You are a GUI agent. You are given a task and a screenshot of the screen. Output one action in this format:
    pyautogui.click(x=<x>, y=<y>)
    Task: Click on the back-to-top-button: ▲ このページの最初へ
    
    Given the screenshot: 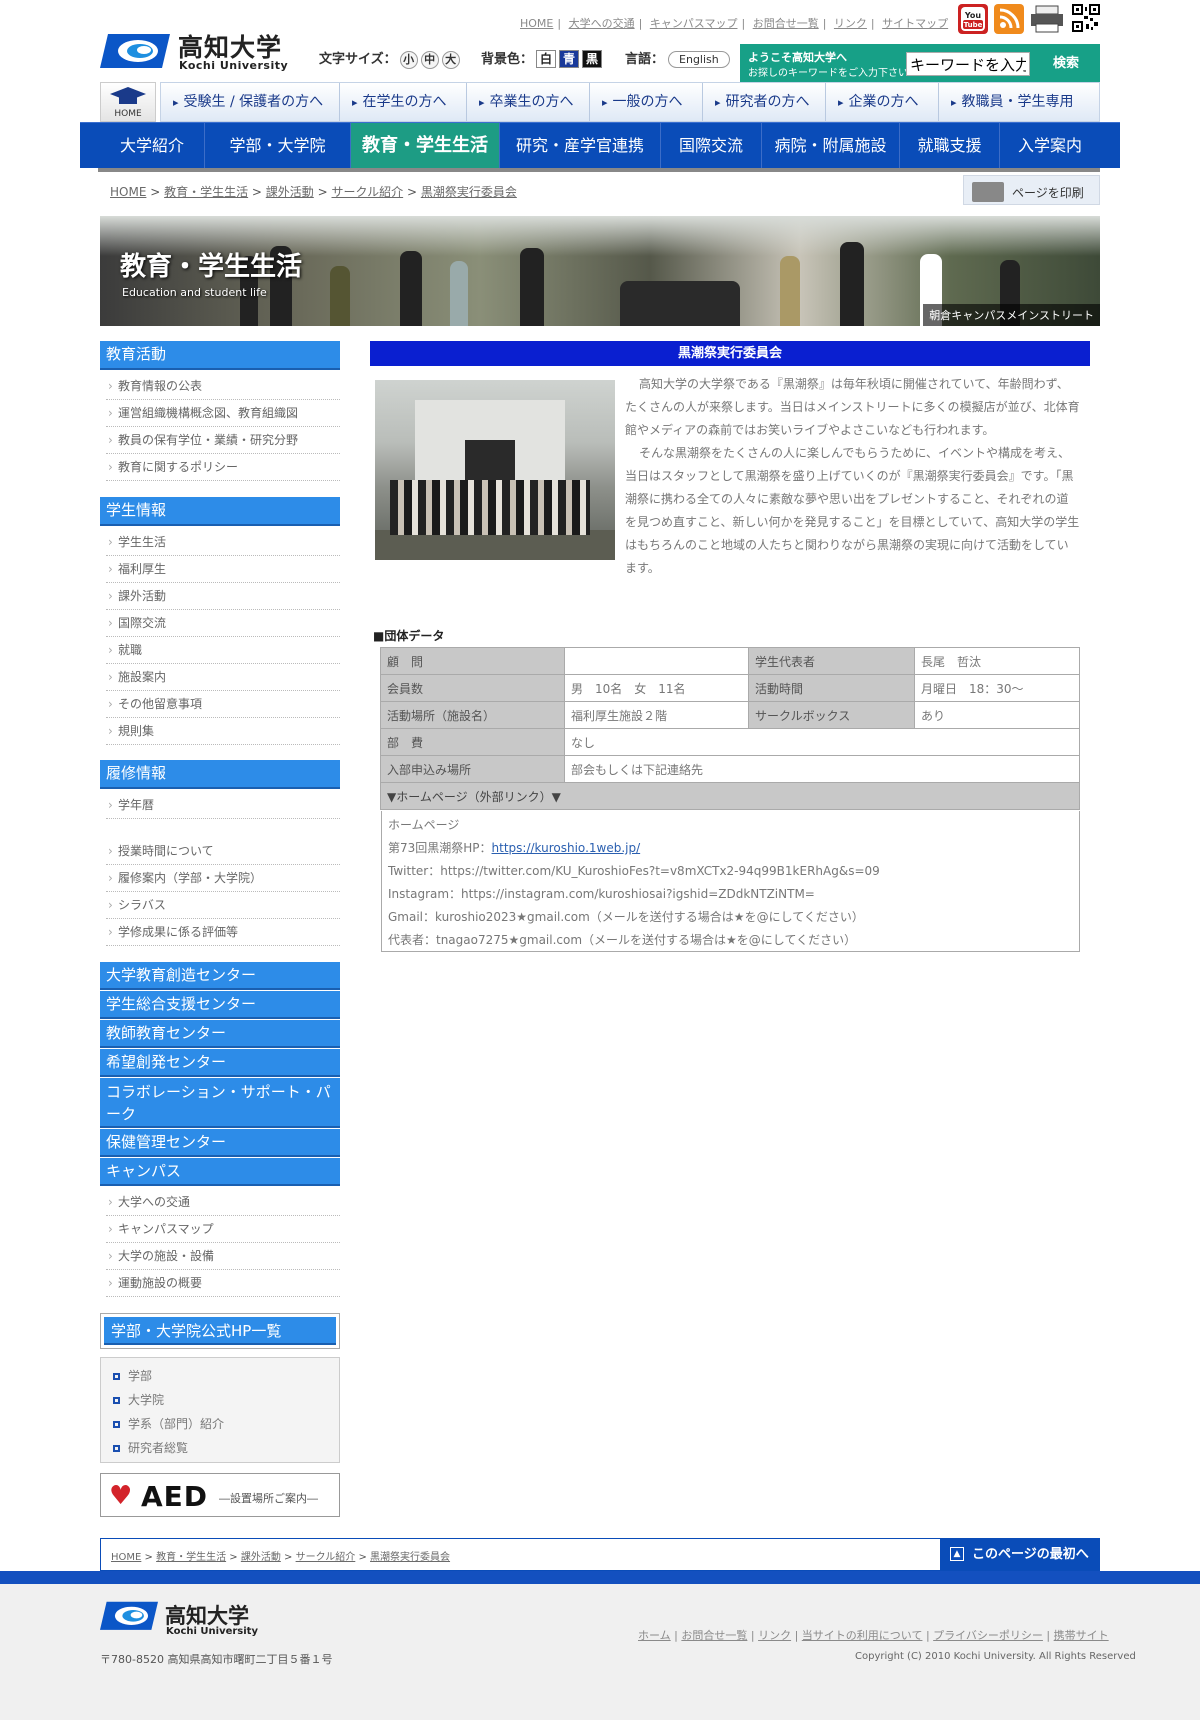 What is the action you would take?
    pyautogui.click(x=1020, y=1554)
    